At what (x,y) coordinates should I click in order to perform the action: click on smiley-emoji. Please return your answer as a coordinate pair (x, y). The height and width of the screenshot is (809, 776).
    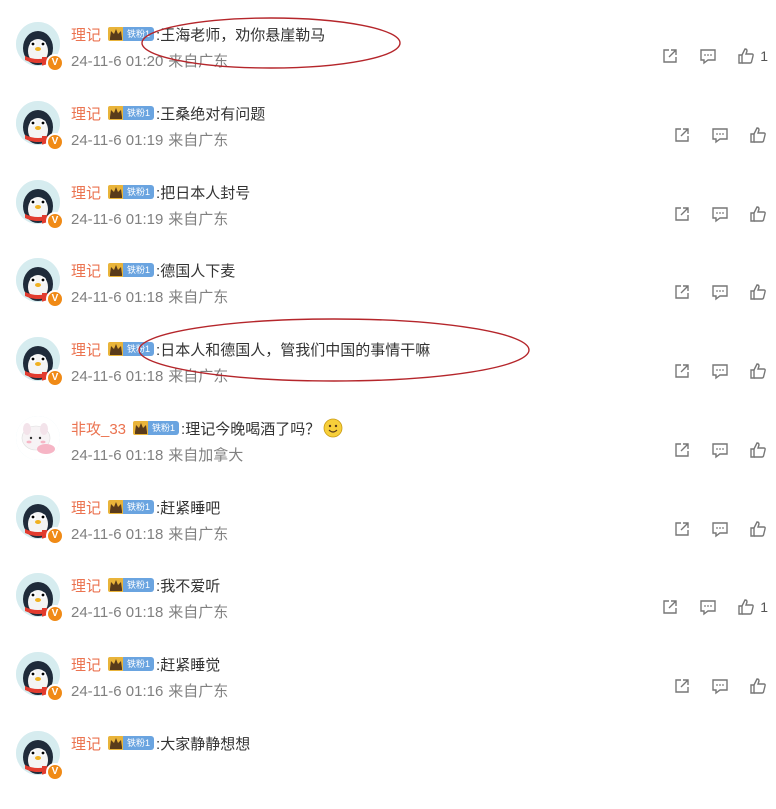
    Looking at the image, I should click on (331, 428).